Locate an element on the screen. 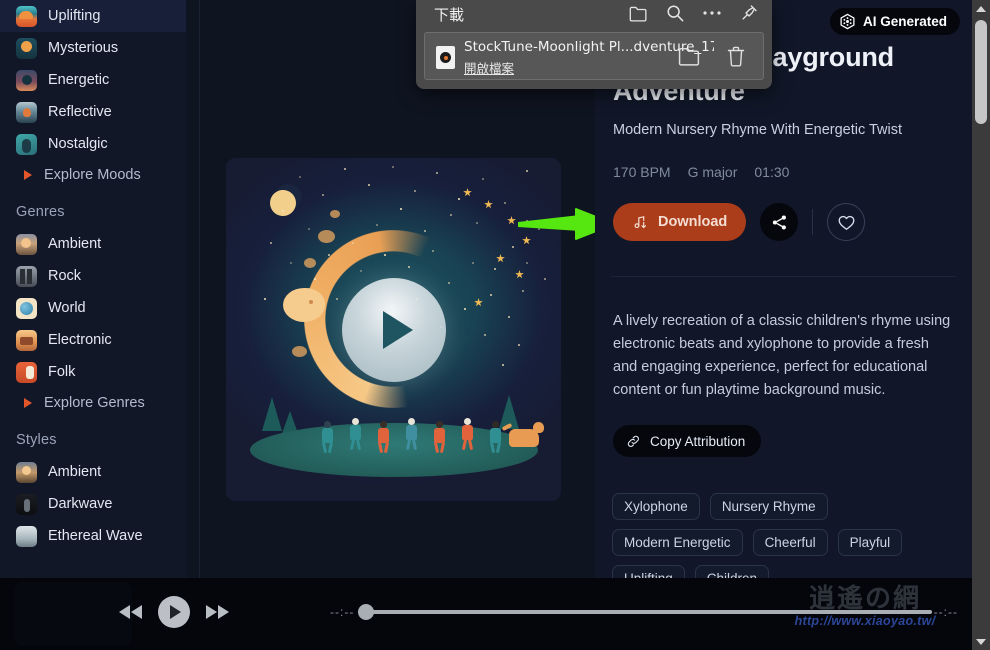  open-file-link: 開啟檔案 is located at coordinates (489, 67).